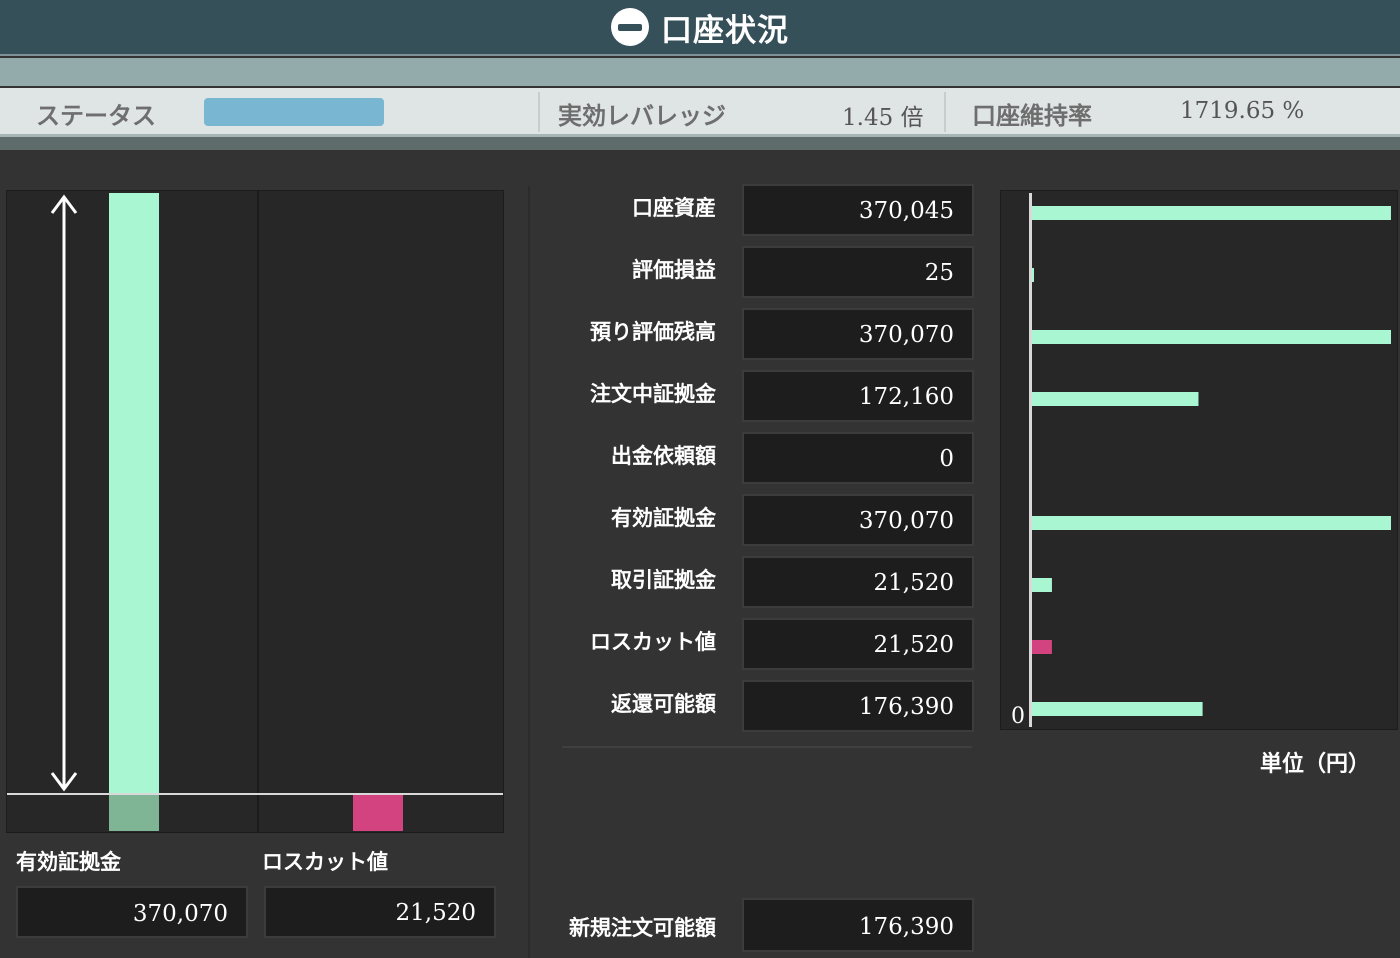 The height and width of the screenshot is (958, 1400). Describe the element at coordinates (642, 928) in the screenshot. I see `new-order-label: 新規注文可能額` at that location.